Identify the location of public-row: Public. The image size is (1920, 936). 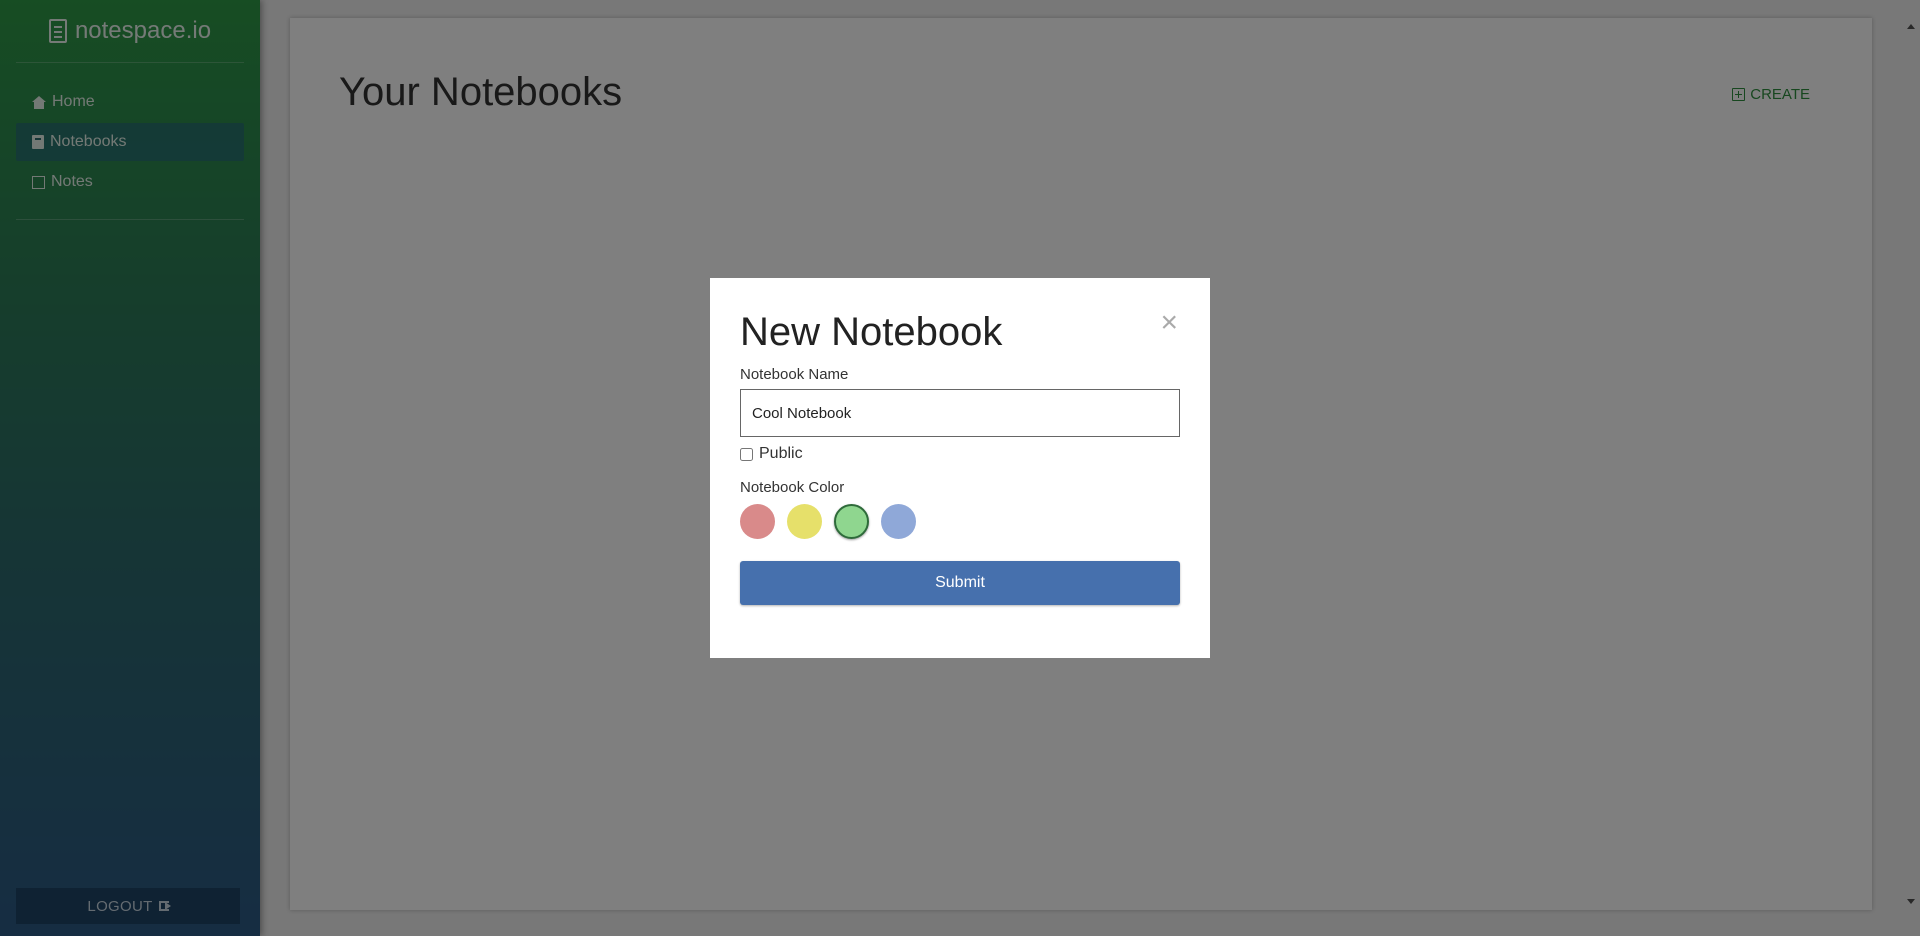
(960, 454).